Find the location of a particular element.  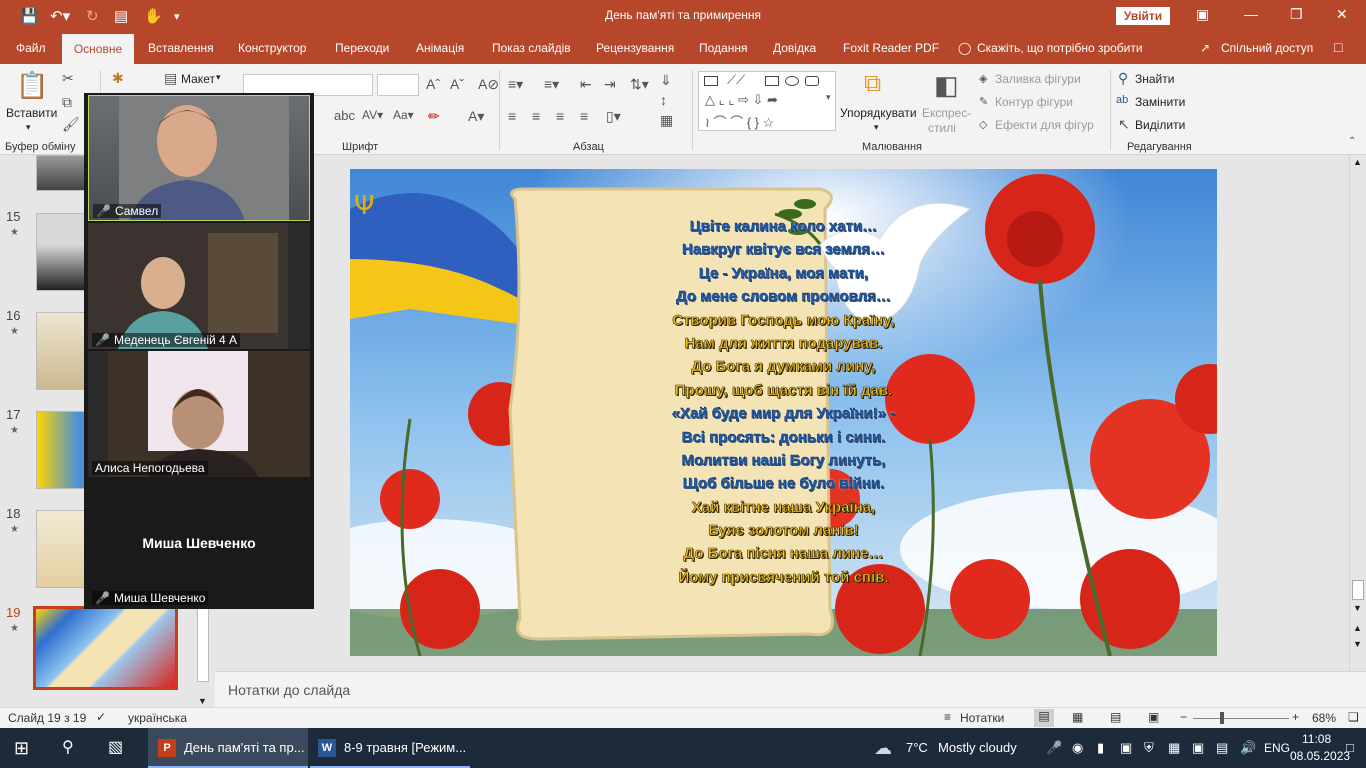

slide-scroll-thumb is located at coordinates (1358, 590).